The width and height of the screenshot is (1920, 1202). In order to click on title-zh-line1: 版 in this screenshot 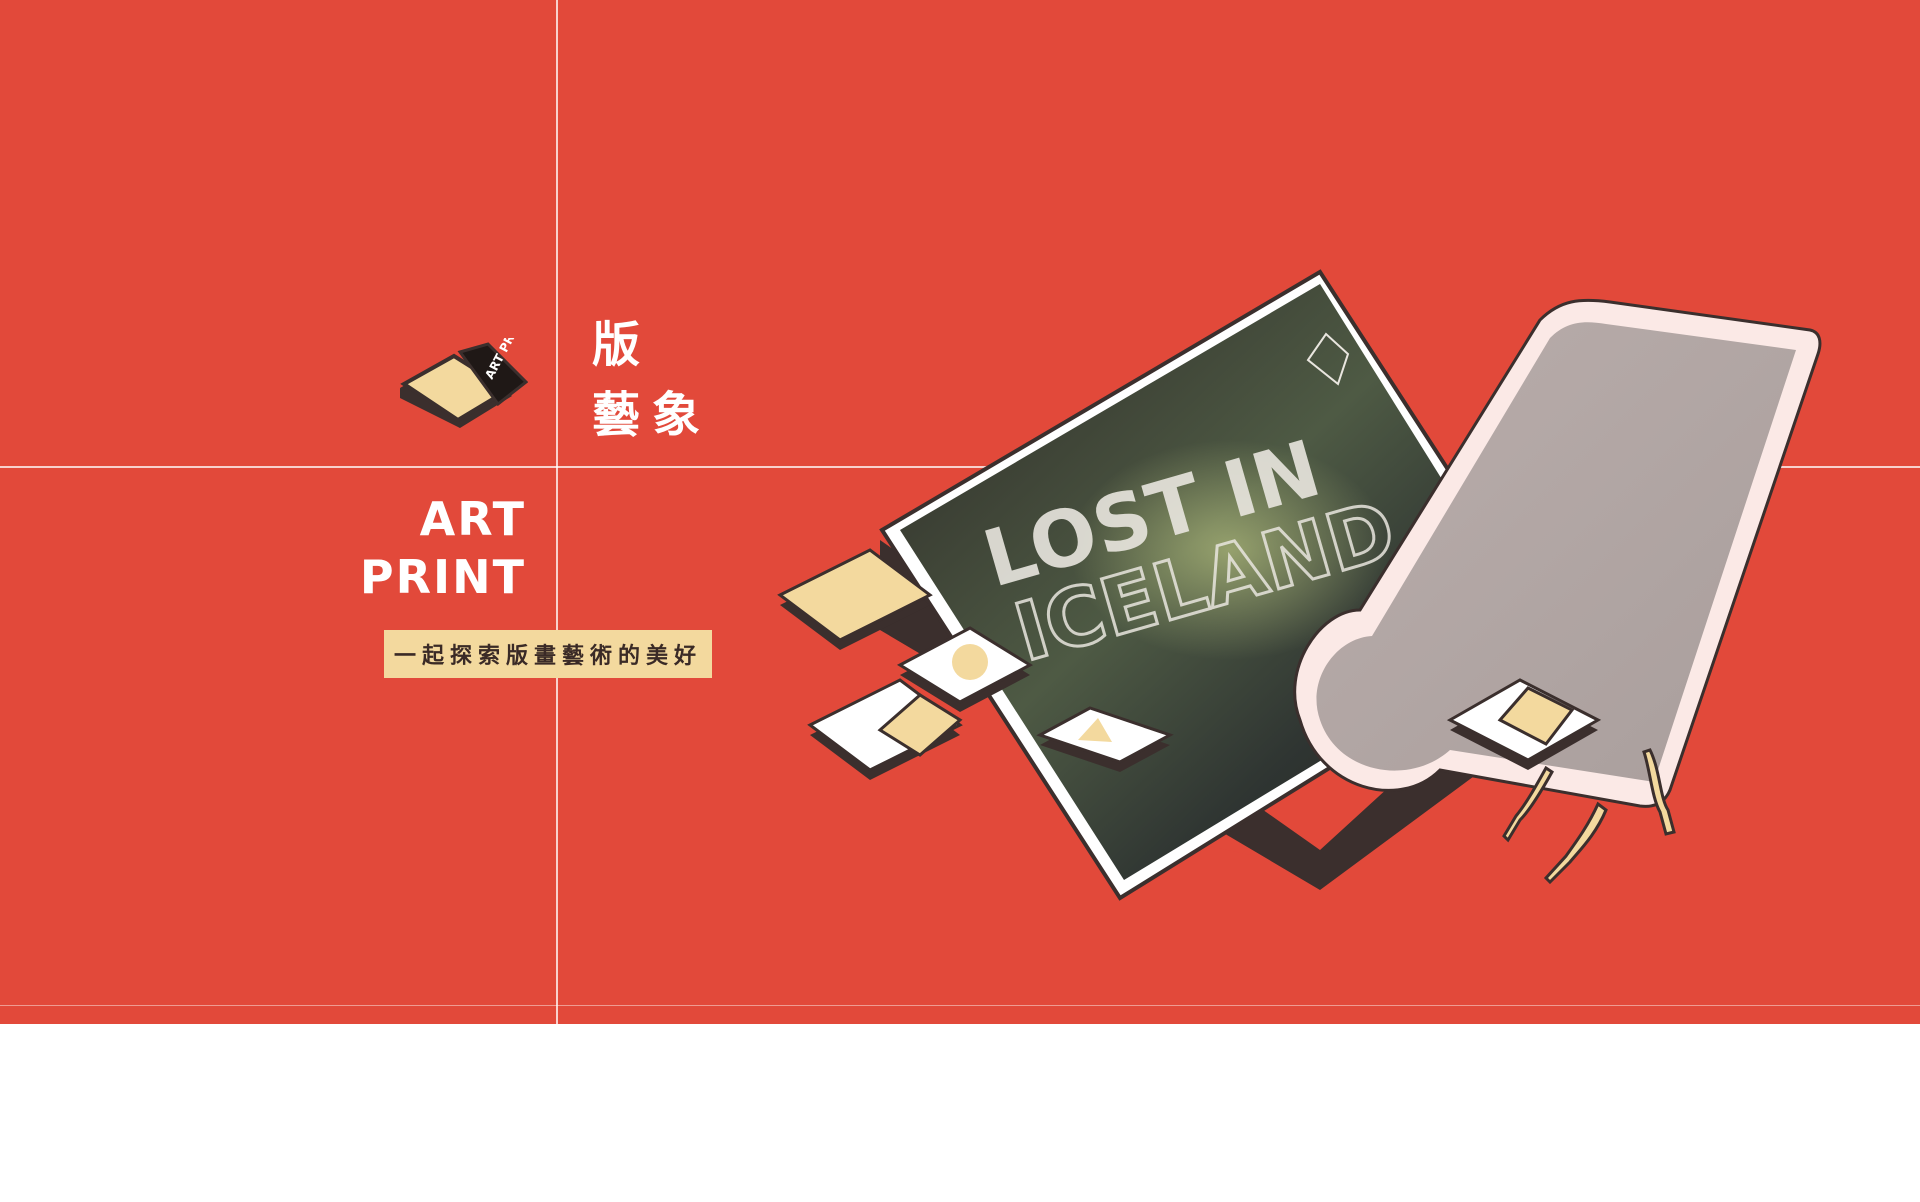, I will do `click(622, 345)`.